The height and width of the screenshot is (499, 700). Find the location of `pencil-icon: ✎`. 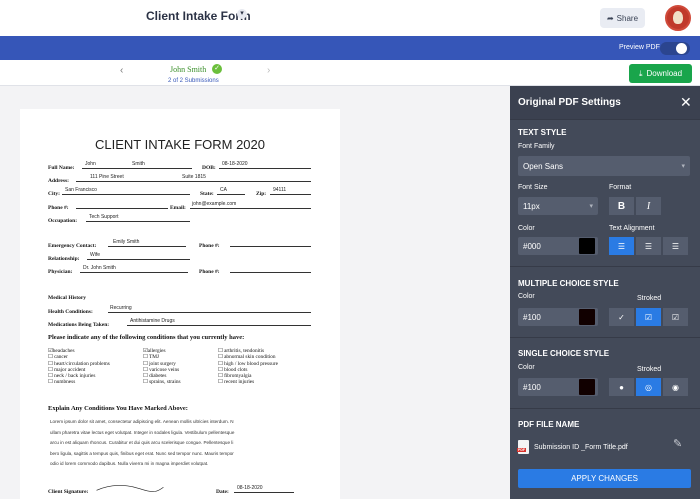

pencil-icon: ✎ is located at coordinates (677, 443).